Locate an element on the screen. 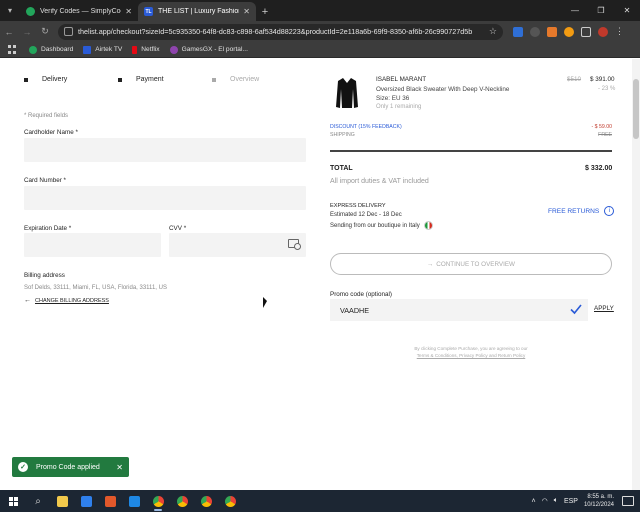 This screenshot has height=512, width=640. promo-code-label: Promo code (optional) is located at coordinates (361, 294).